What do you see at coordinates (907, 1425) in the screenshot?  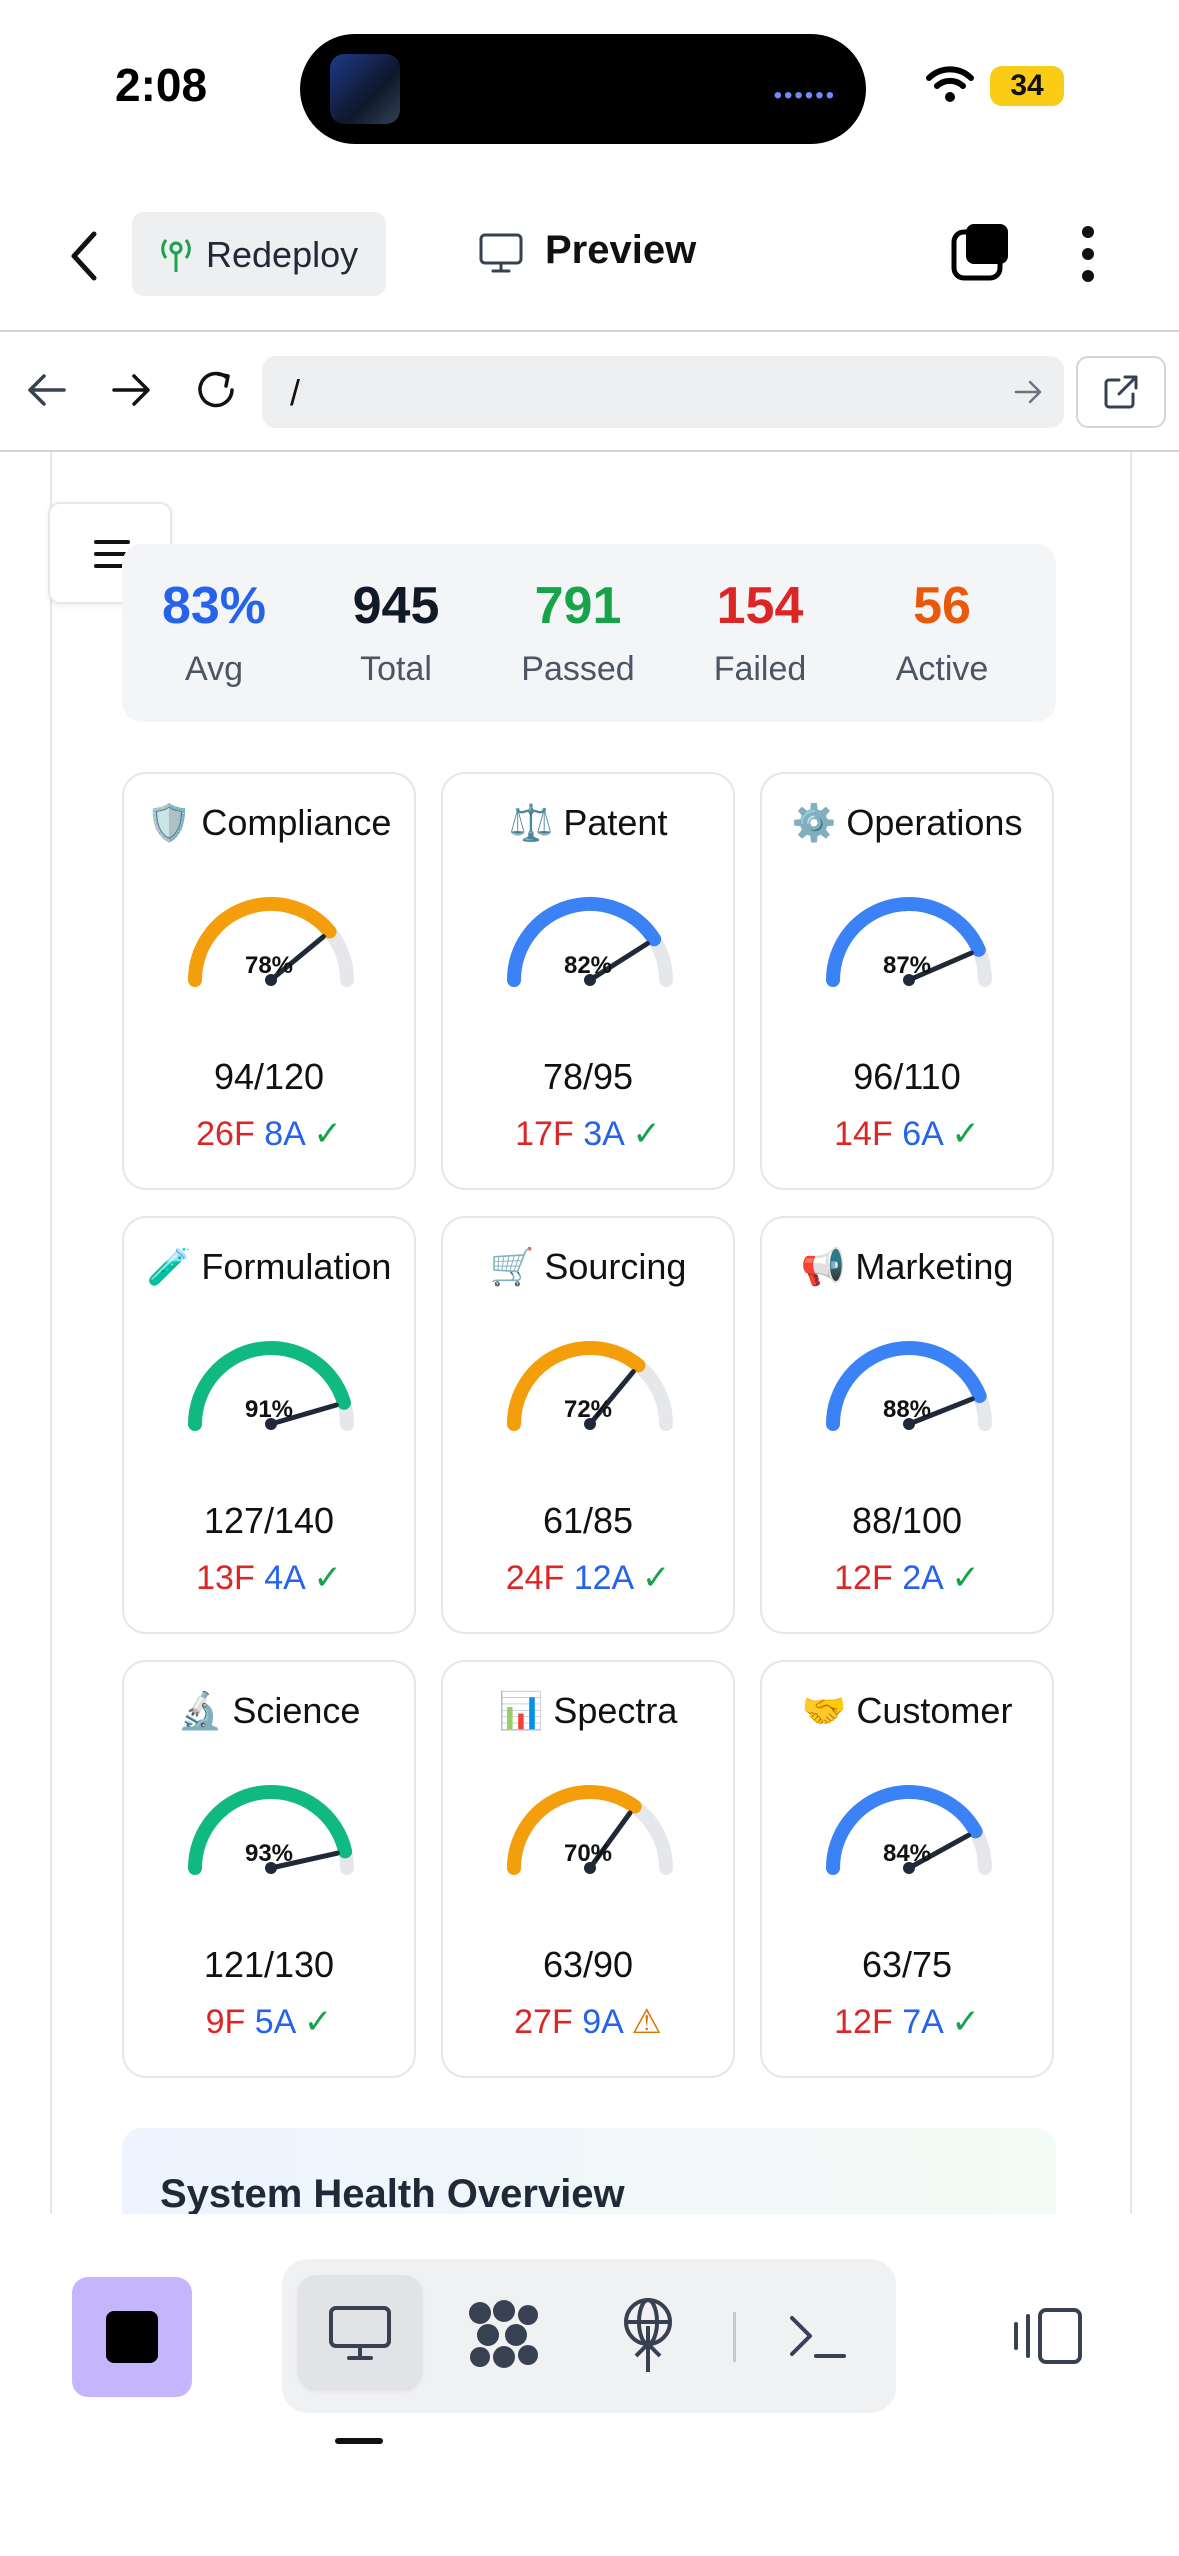 I see `department-card: 📢 Marketing 88% 88/100 12F 2A ✓` at bounding box center [907, 1425].